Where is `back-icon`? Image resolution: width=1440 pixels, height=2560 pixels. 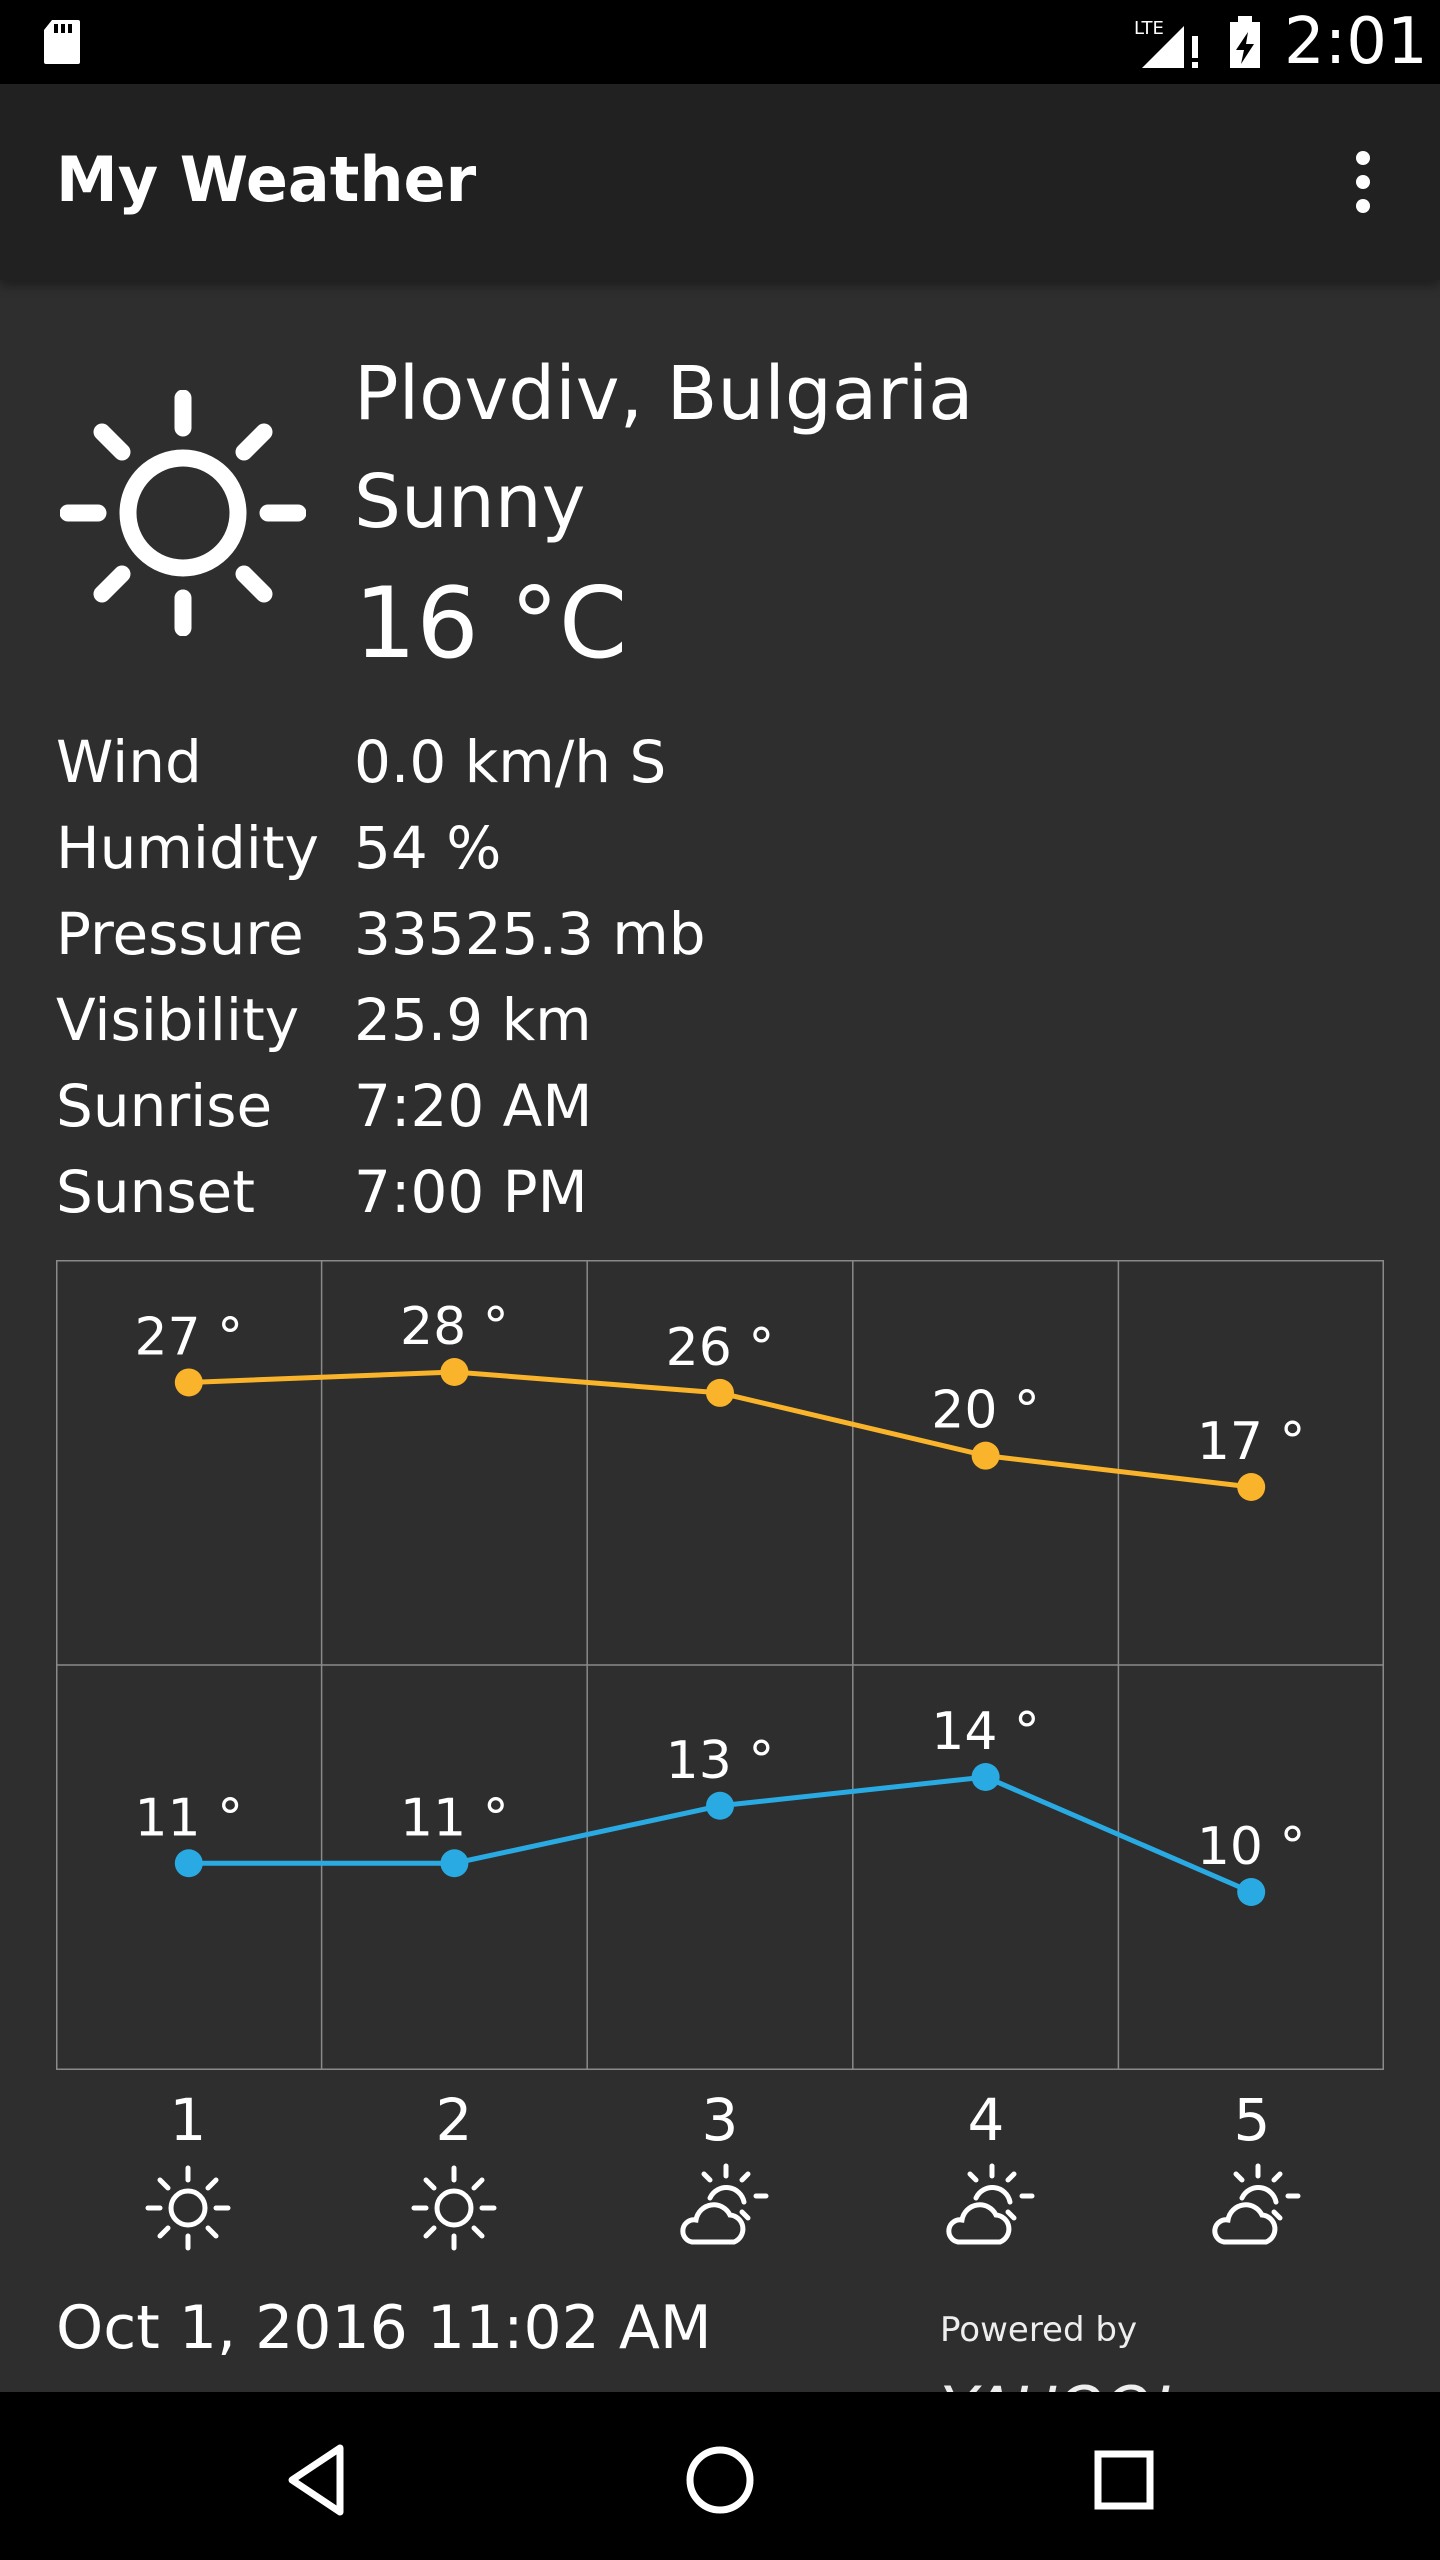
back-icon is located at coordinates (316, 2480).